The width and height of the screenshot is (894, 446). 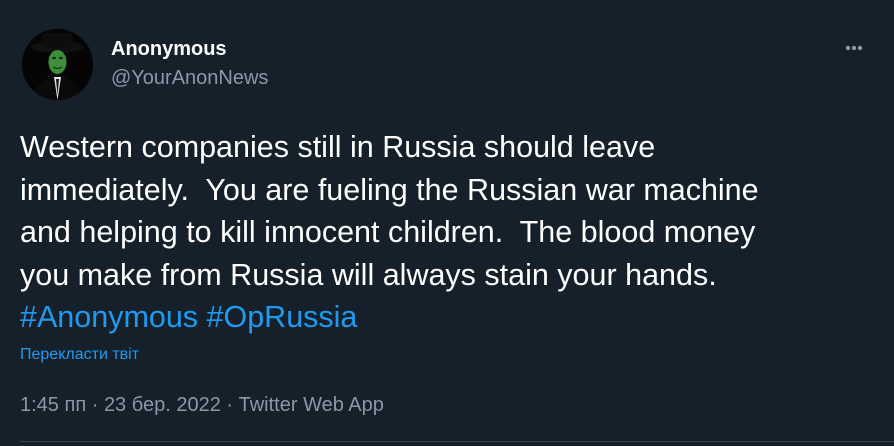 What do you see at coordinates (282, 317) in the screenshot?
I see `hashtag-oprussia-link: #OpRussia` at bounding box center [282, 317].